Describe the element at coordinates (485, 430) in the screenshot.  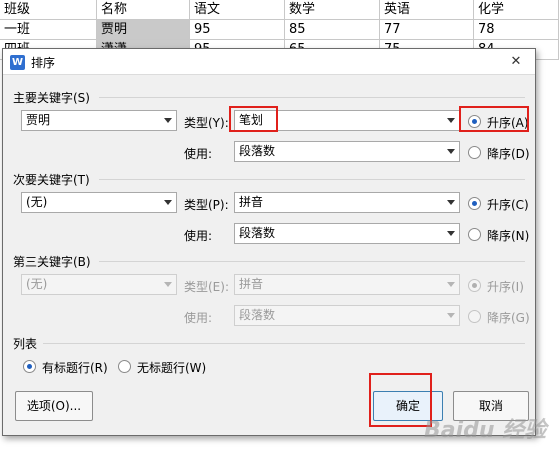
I see `baidu-watermark: Baidu 经验` at that location.